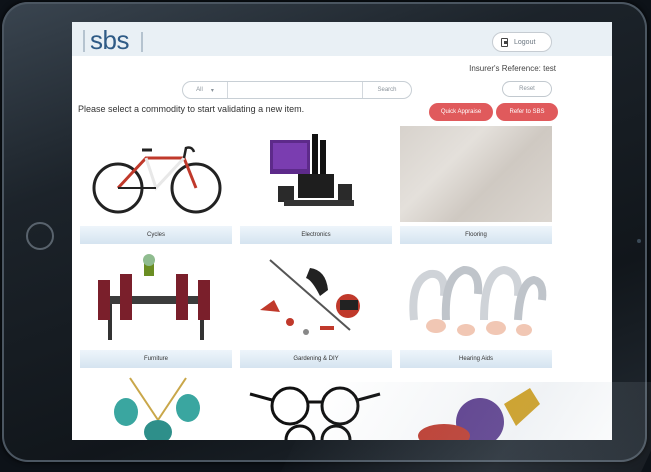 The image size is (651, 472). I want to click on bicycle-image, so click(157, 180).